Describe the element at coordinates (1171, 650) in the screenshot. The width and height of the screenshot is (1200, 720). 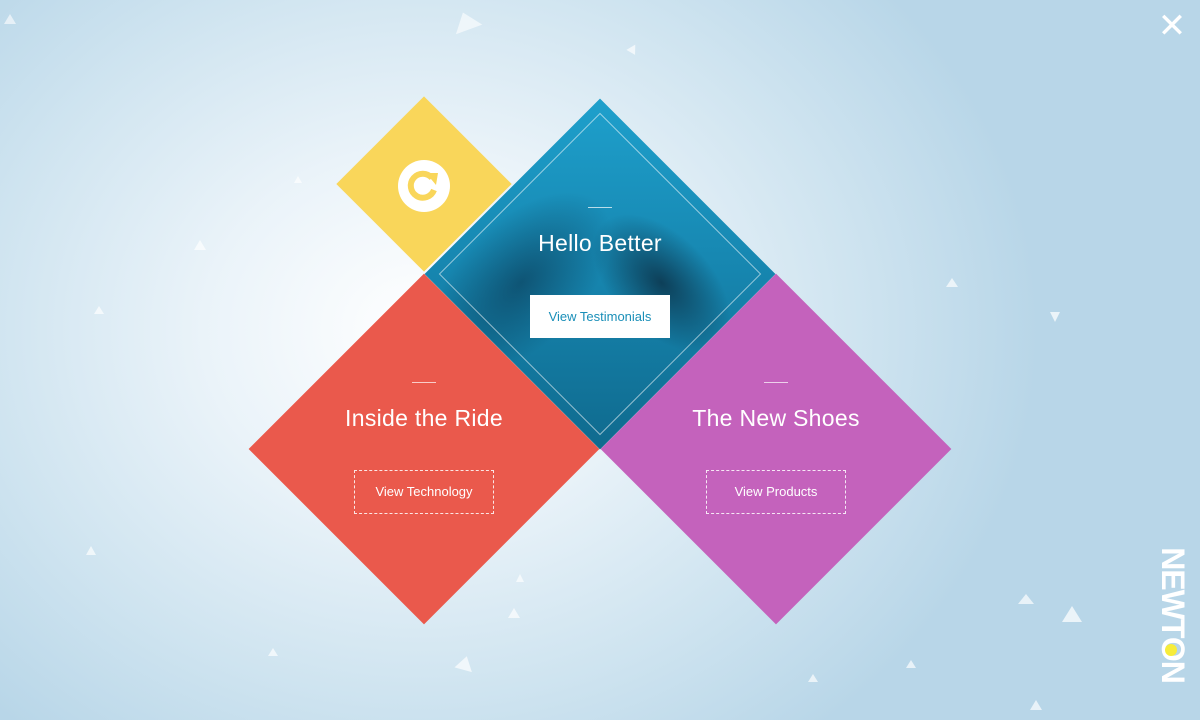
I see `logo-dot` at that location.